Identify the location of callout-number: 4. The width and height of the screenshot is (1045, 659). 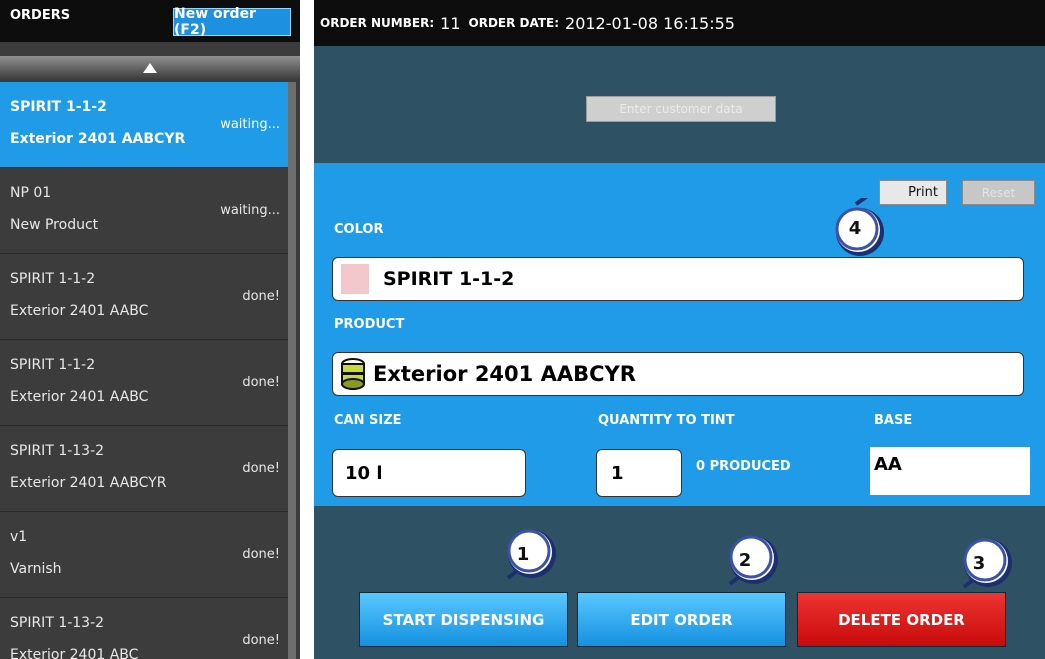
(855, 228).